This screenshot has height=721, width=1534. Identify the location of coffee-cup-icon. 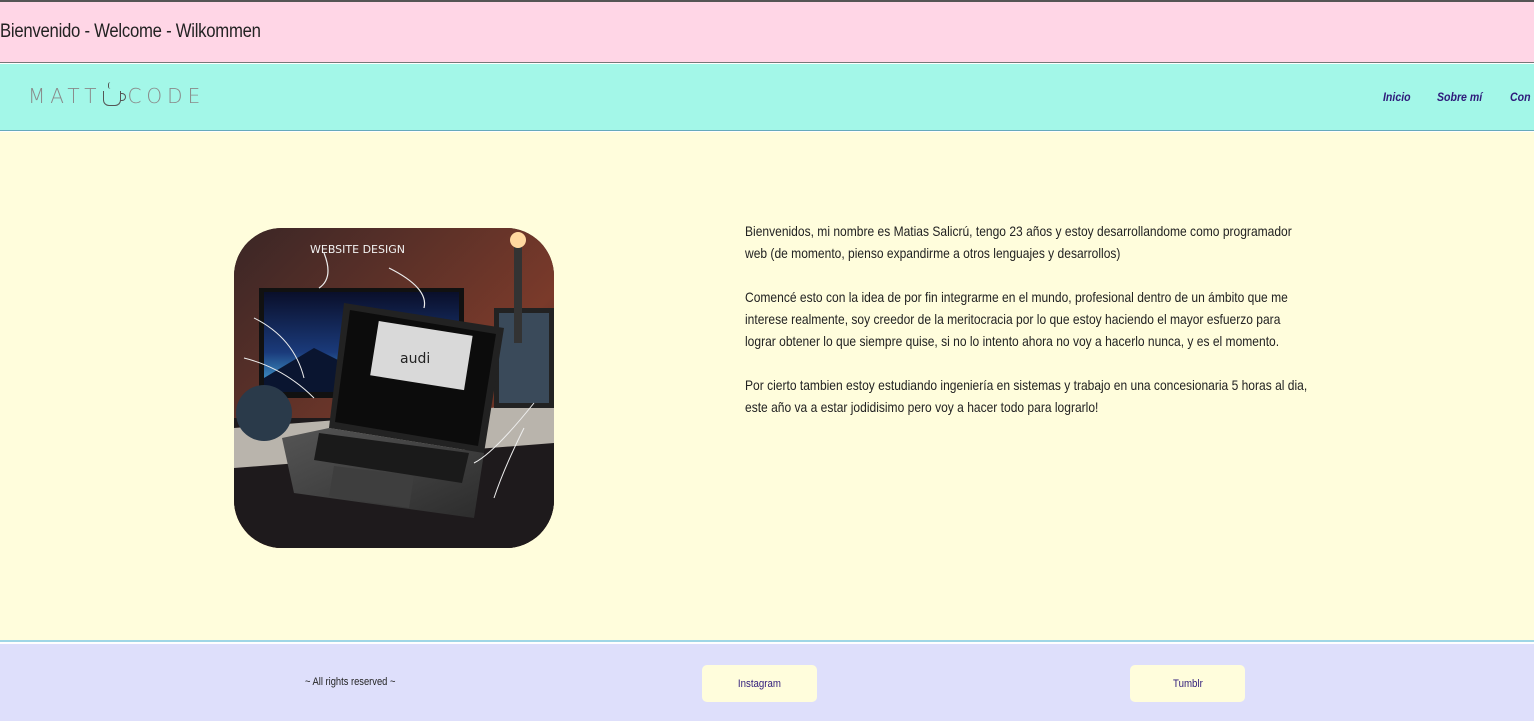
(115, 93).